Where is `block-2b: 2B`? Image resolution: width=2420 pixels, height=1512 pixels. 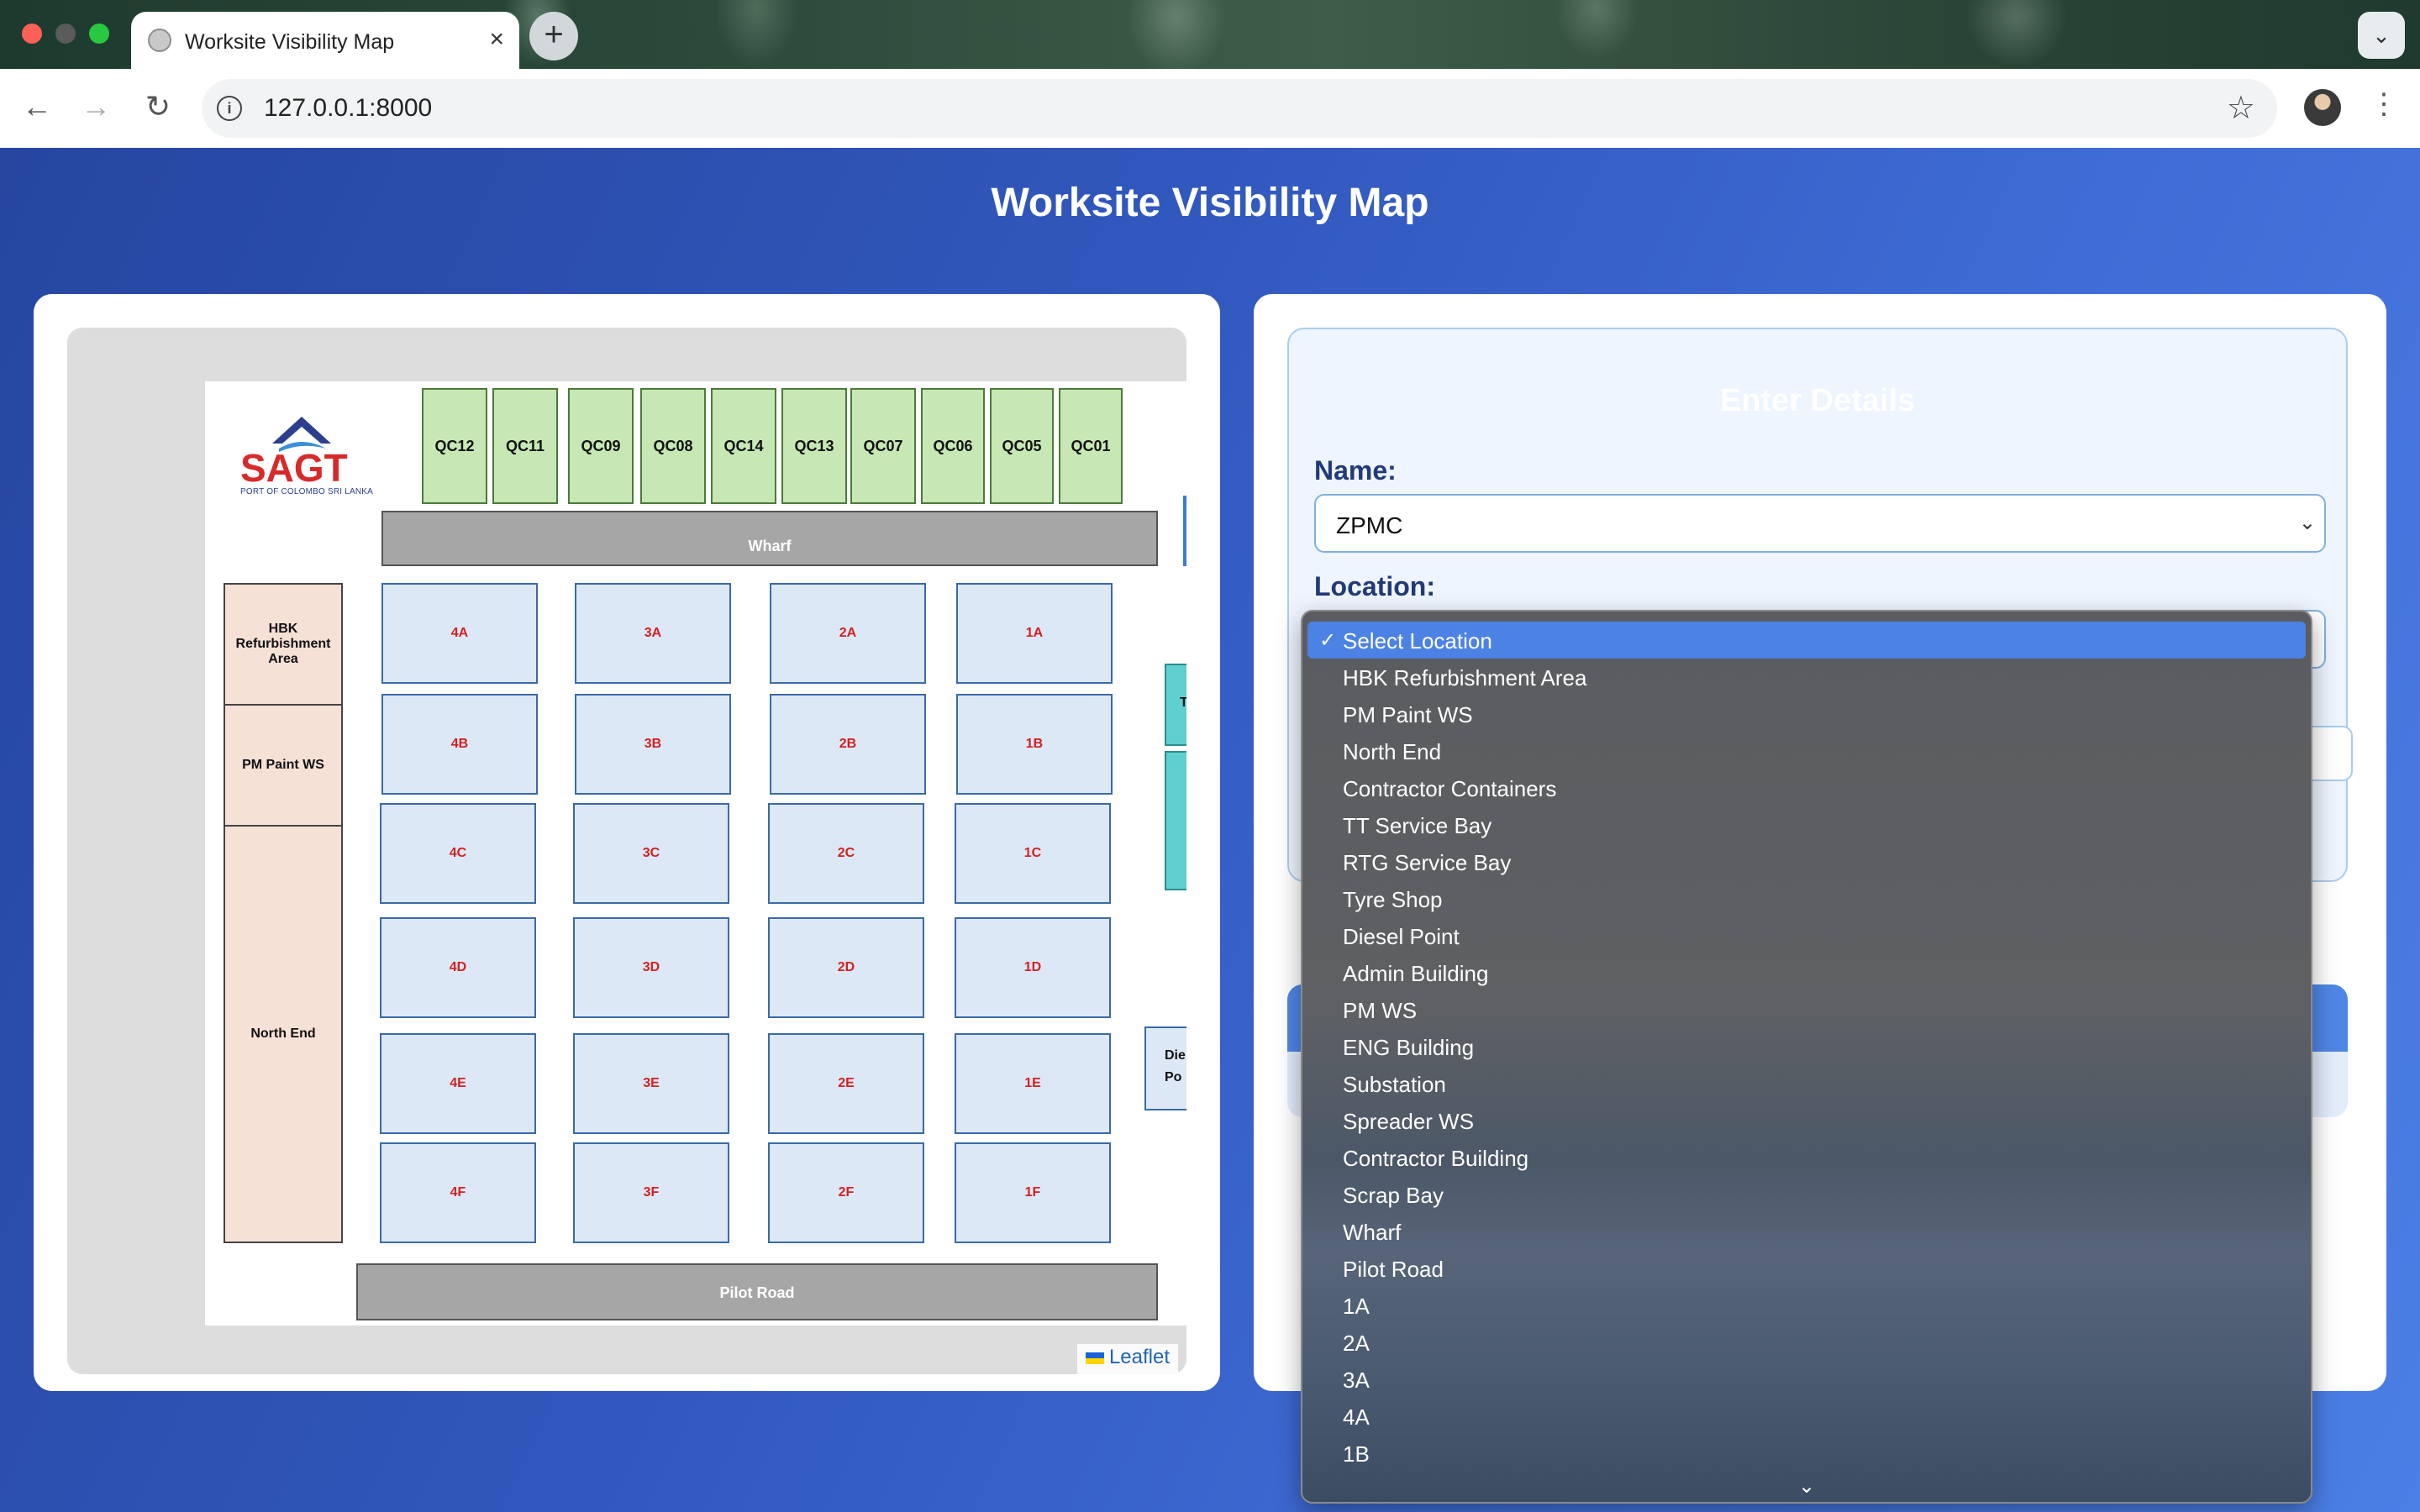
block-2b: 2B is located at coordinates (848, 744).